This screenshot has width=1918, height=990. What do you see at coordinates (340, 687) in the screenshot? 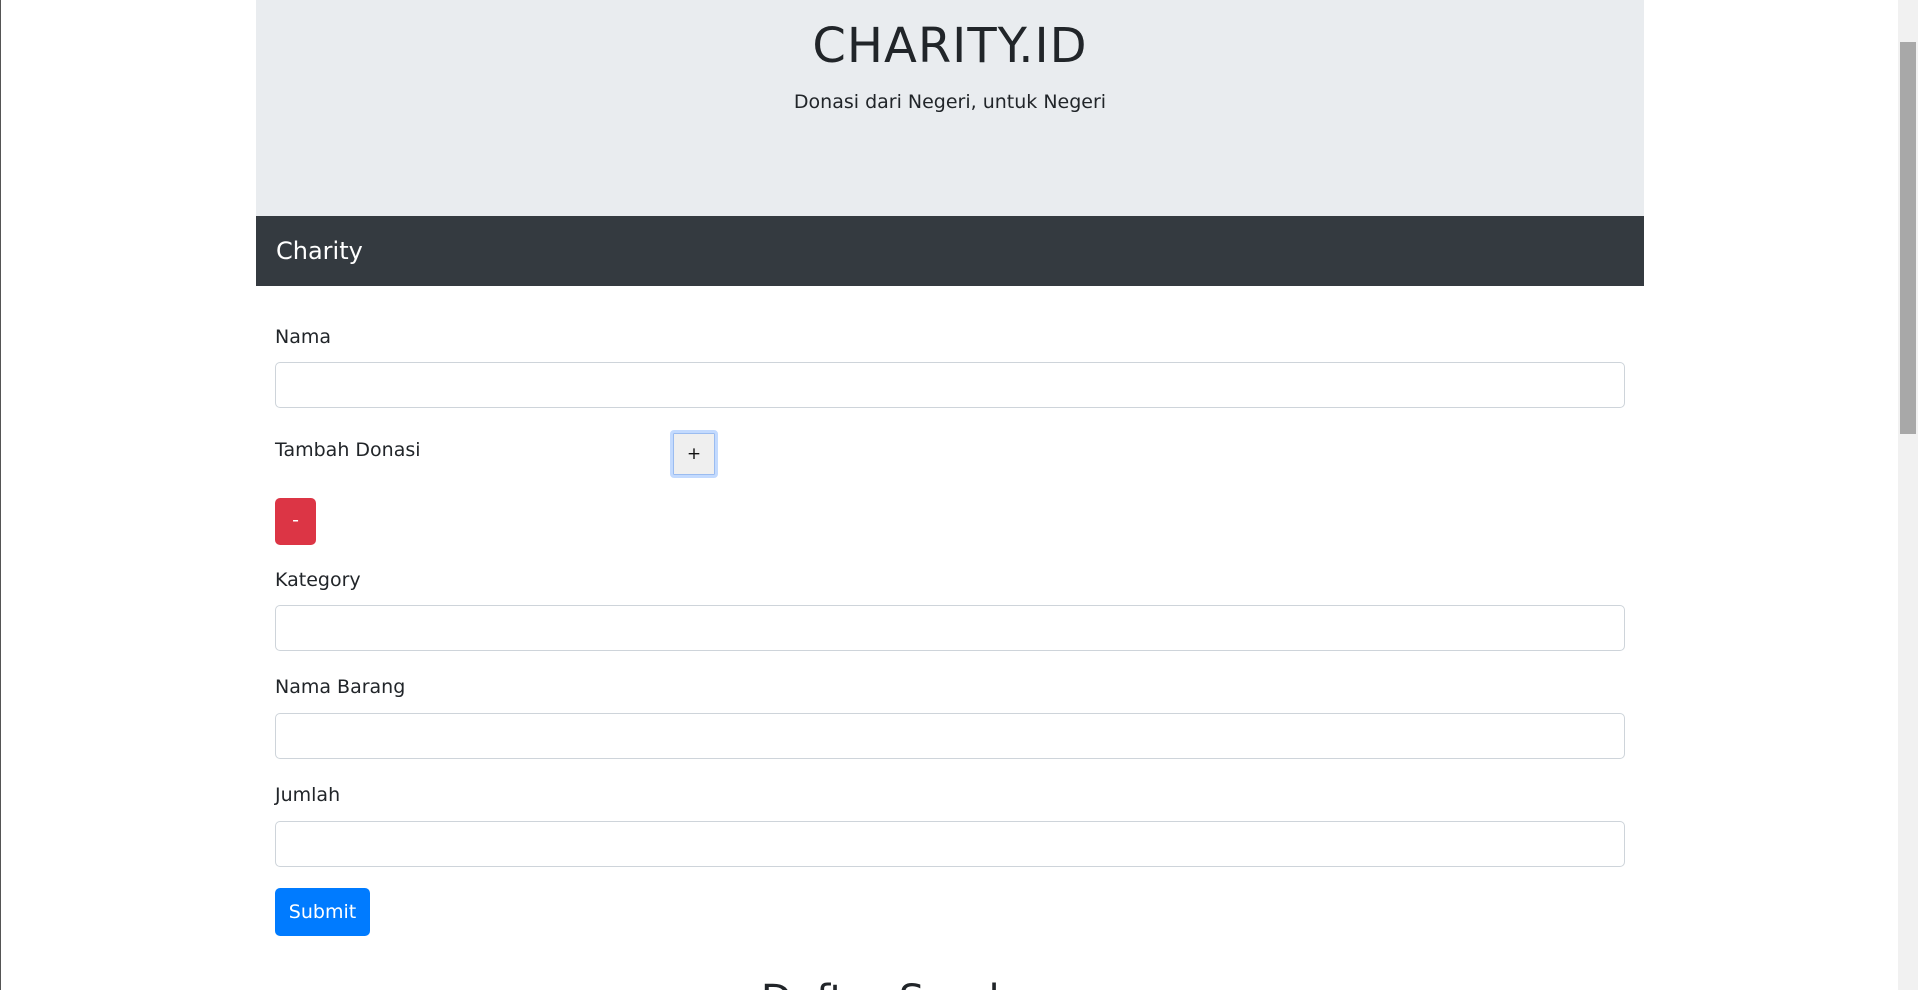
I see `nama-barang-label: Nama Barang` at bounding box center [340, 687].